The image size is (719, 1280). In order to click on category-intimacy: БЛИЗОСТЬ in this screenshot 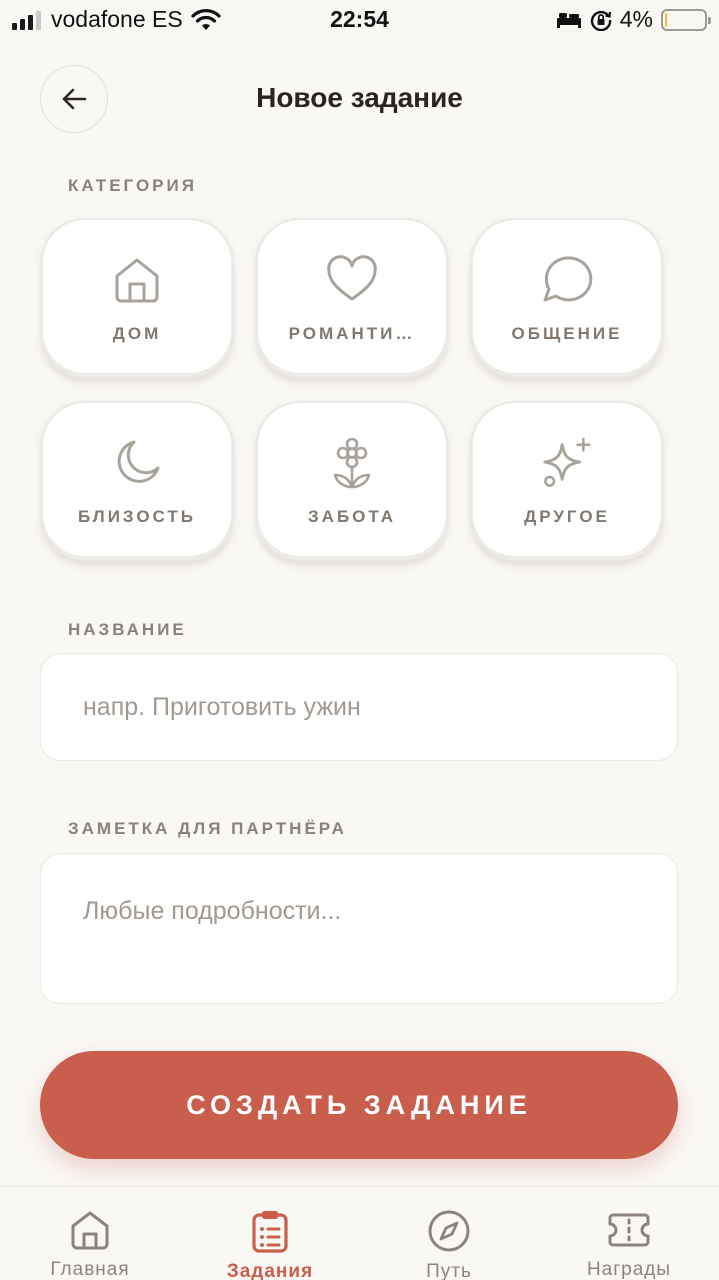, I will do `click(137, 481)`.